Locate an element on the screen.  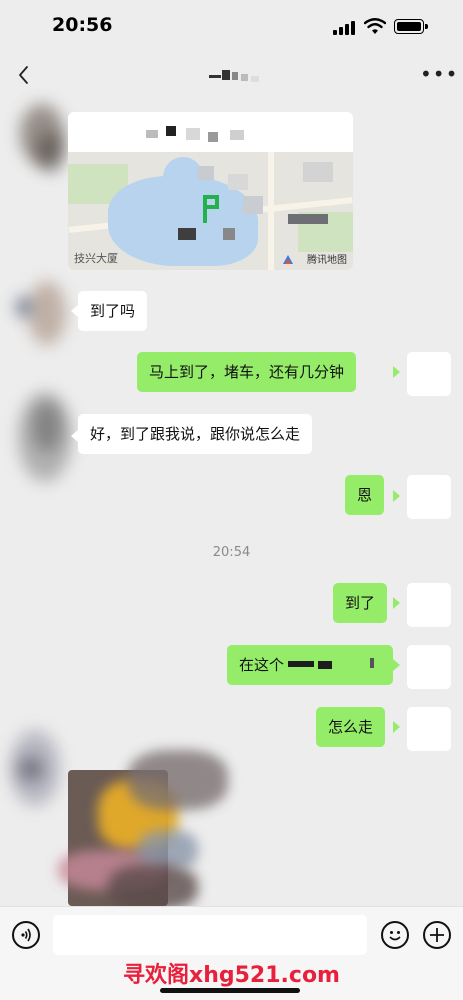
status-bar: 20:56 is located at coordinates (231, 28).